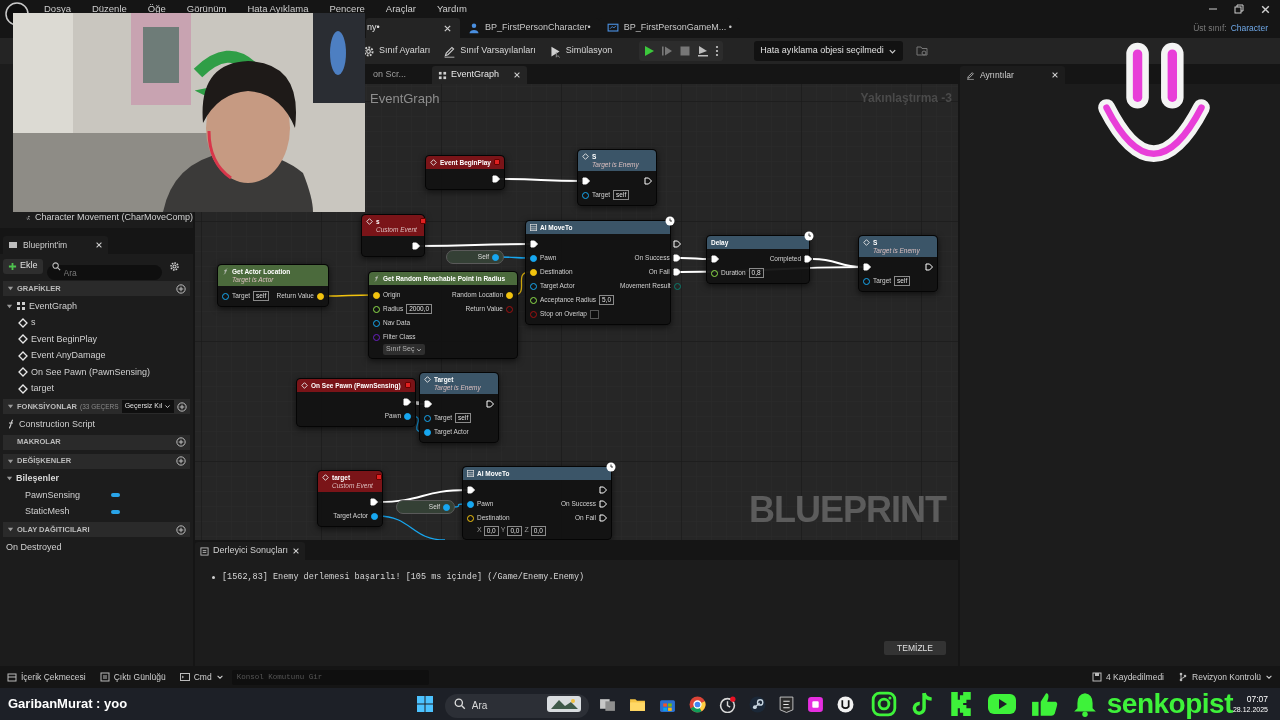 The image size is (1280, 720). What do you see at coordinates (156, 9) in the screenshot?
I see `menu-item: Öğe` at bounding box center [156, 9].